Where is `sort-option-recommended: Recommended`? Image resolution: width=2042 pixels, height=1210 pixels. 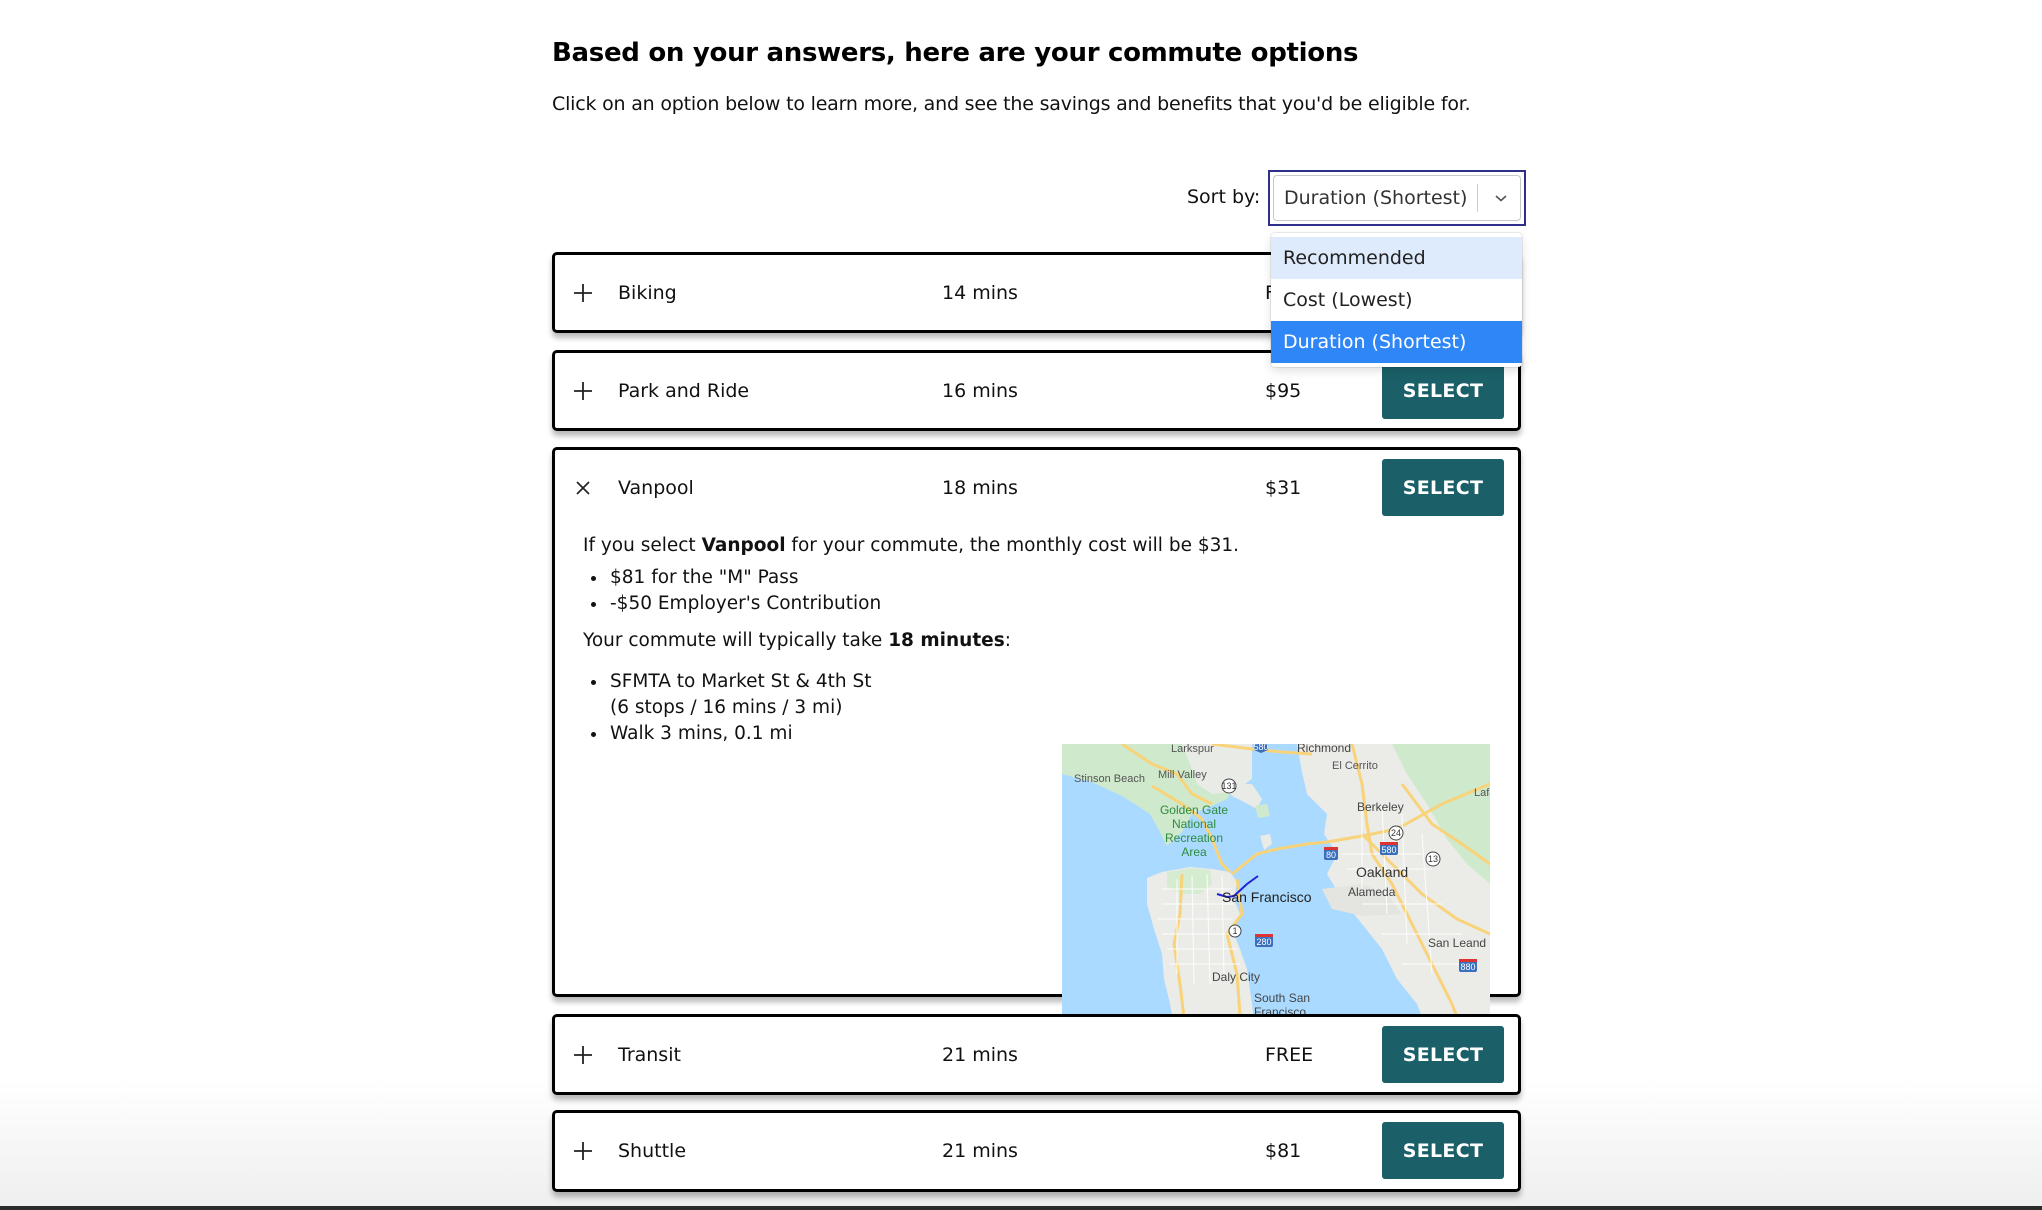
sort-option-recommended: Recommended is located at coordinates (1396, 258).